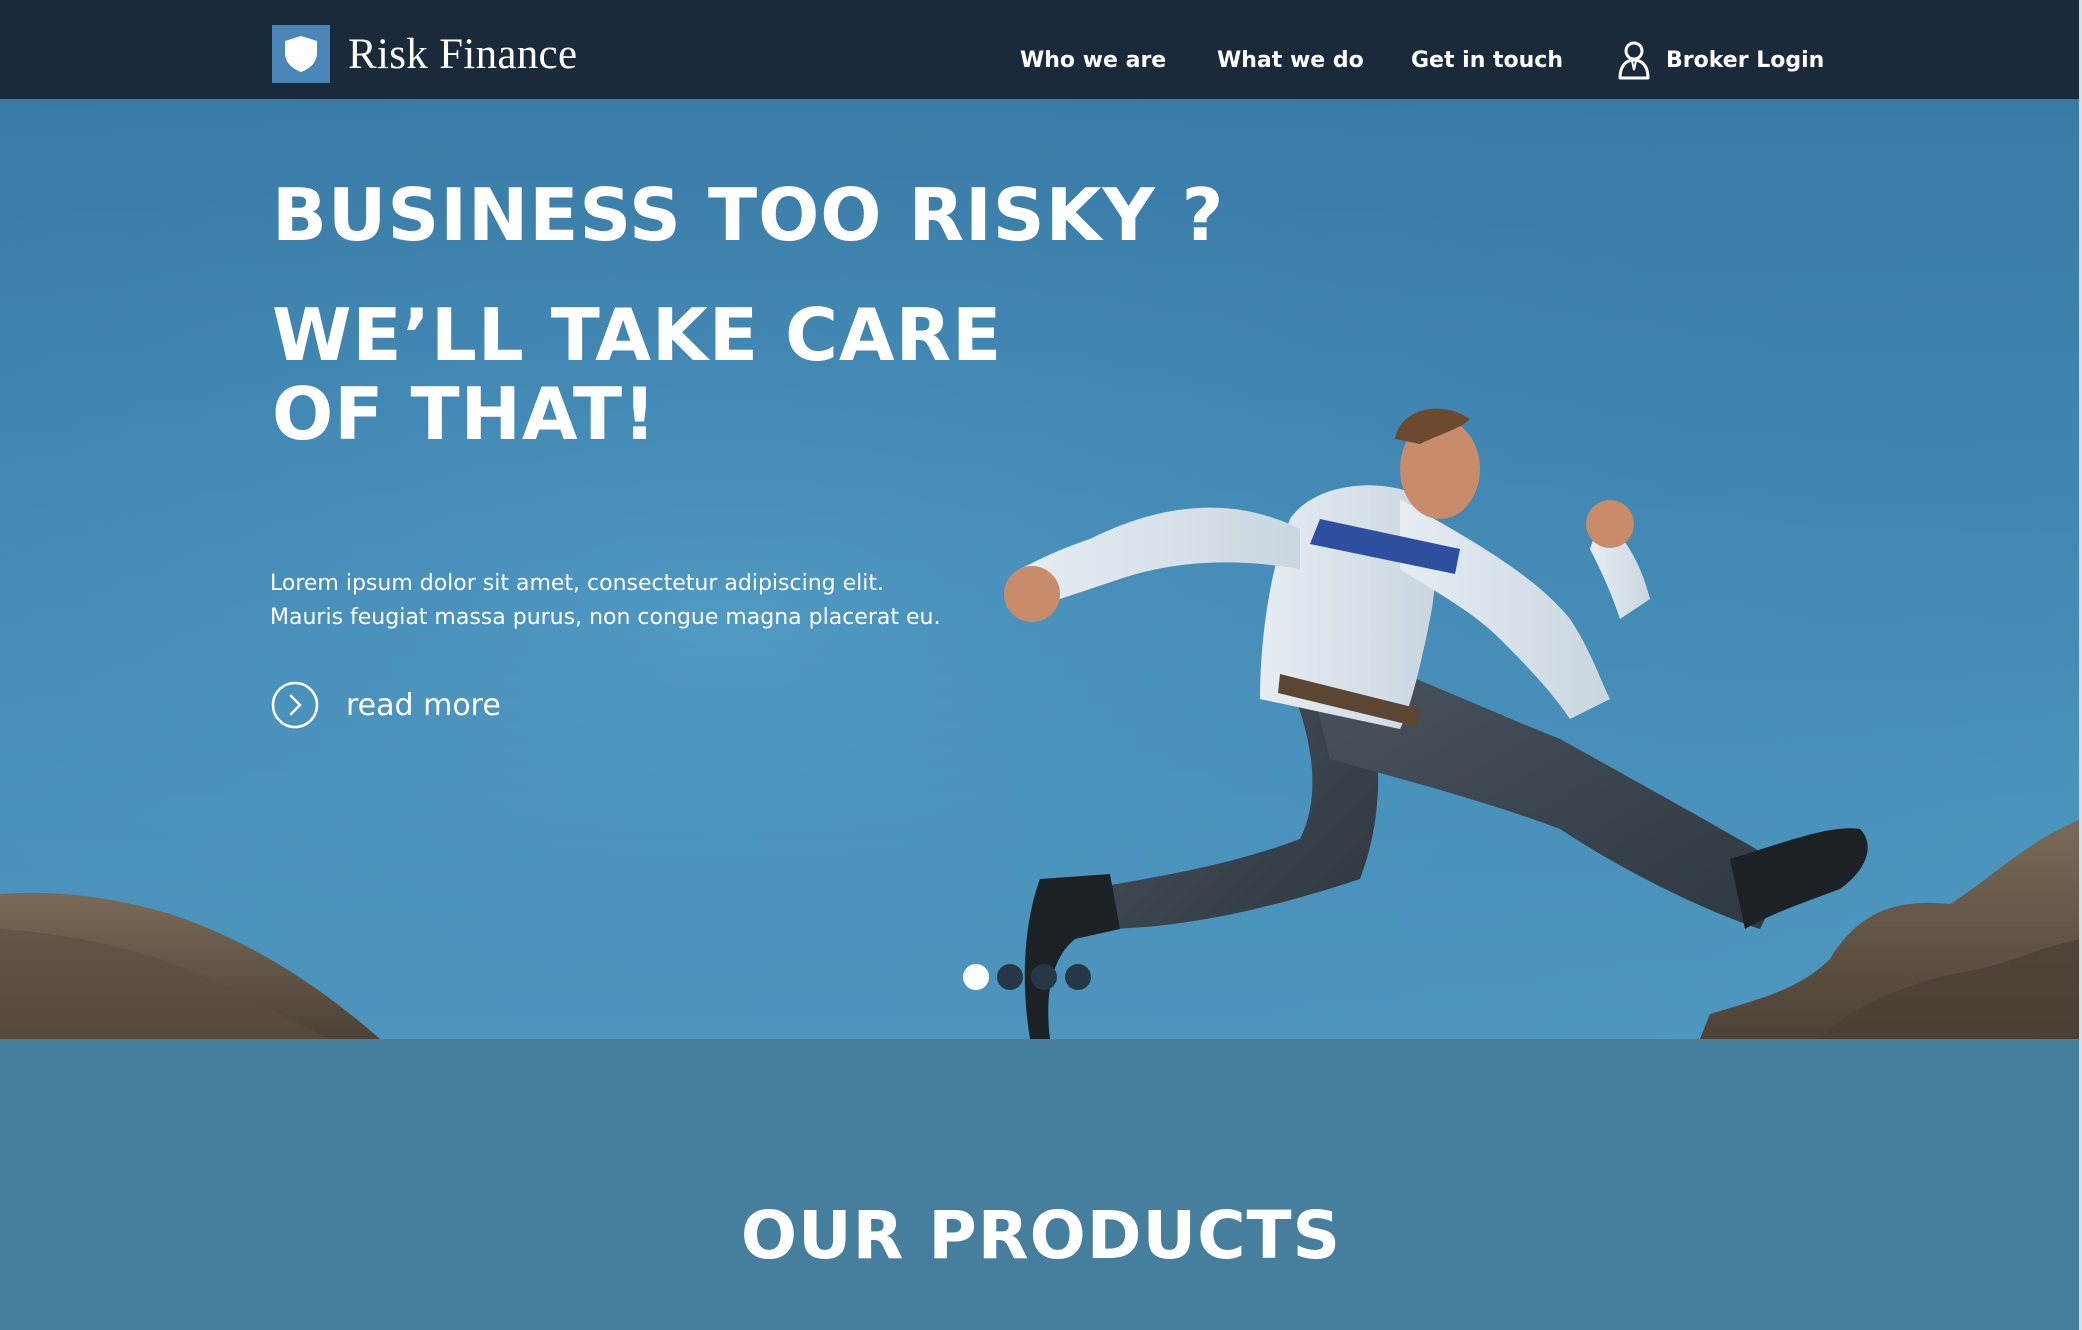 This screenshot has width=2082, height=1330. Describe the element at coordinates (301, 54) in the screenshot. I see `shield-icon` at that location.